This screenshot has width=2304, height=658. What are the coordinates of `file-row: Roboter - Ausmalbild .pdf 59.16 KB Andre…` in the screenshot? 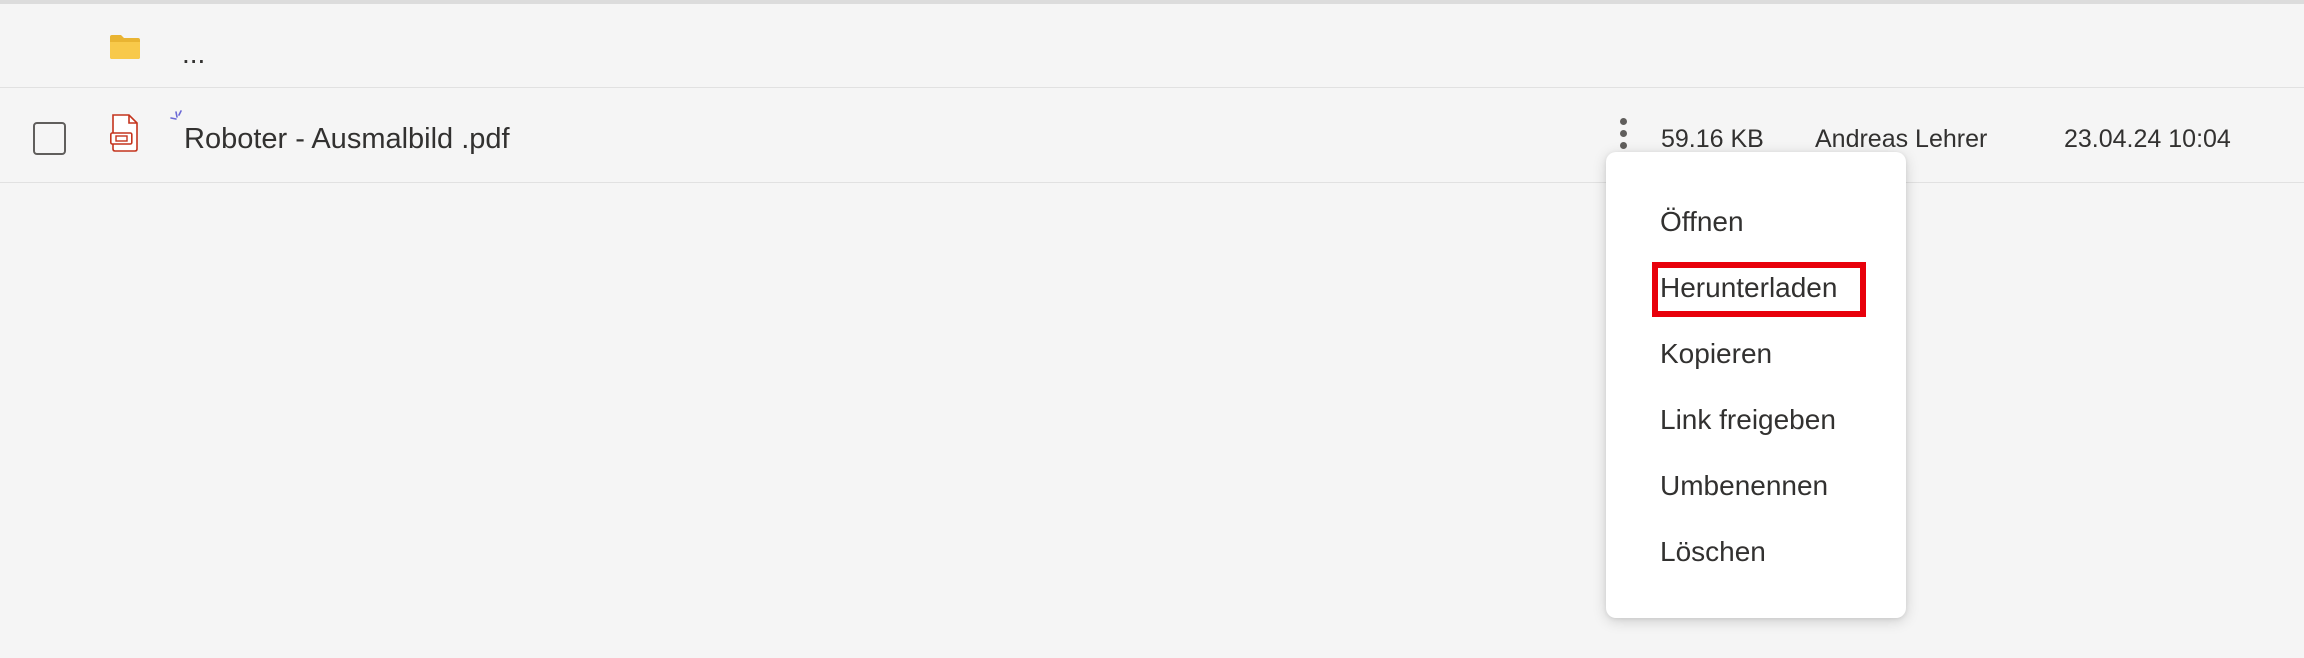 It's located at (1152, 135).